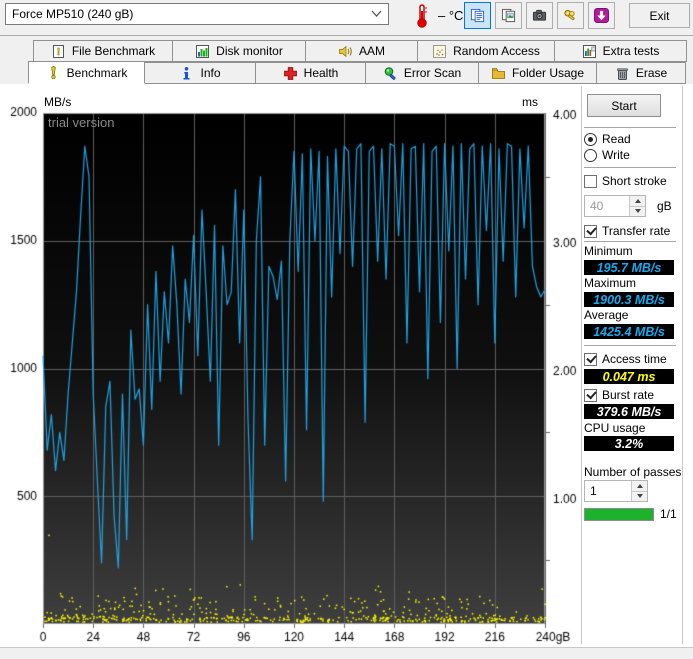 The image size is (693, 659). Describe the element at coordinates (590, 181) in the screenshot. I see `short-stroke-checkbox` at that location.